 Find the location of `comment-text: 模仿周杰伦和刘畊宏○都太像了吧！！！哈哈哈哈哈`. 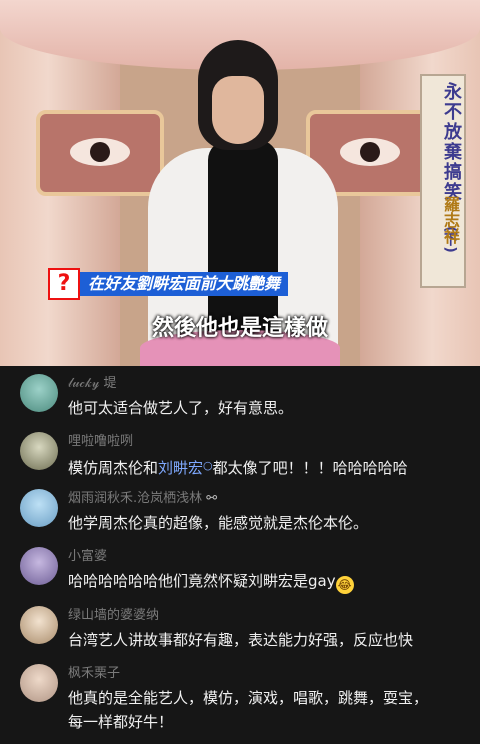

comment-text: 模仿周杰伦和刘畊宏○都太像了吧！！！哈哈哈哈哈 is located at coordinates (263, 467).